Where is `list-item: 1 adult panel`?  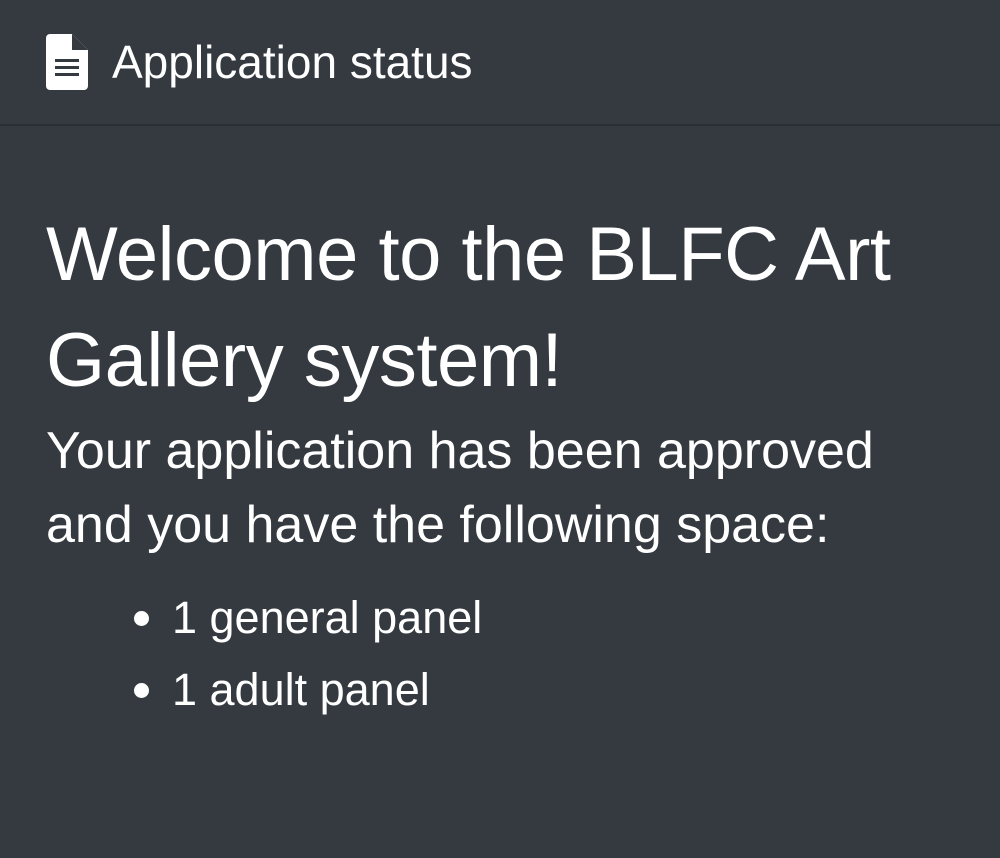
list-item: 1 adult panel is located at coordinates (539, 690).